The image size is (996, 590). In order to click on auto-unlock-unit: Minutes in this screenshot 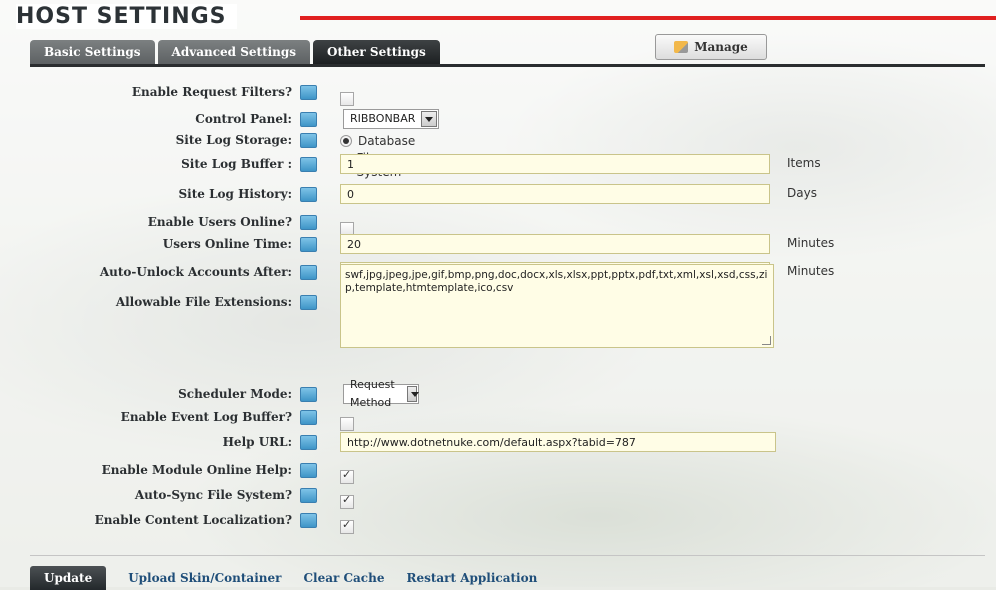, I will do `click(811, 271)`.